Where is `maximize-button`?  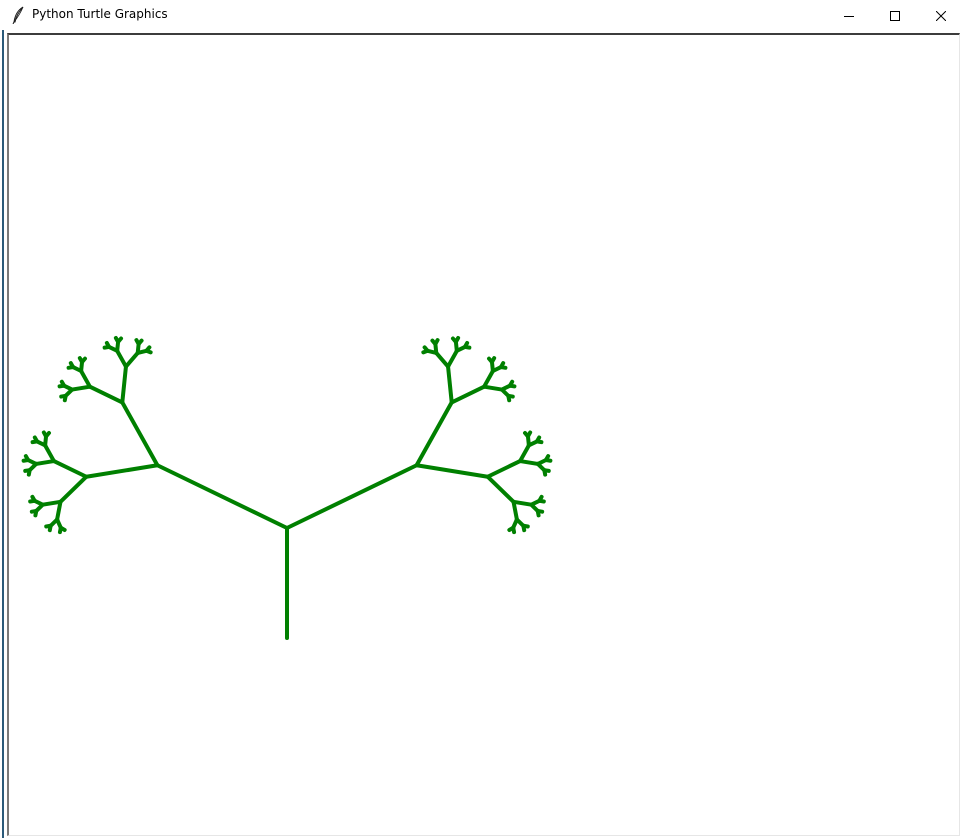 maximize-button is located at coordinates (895, 15).